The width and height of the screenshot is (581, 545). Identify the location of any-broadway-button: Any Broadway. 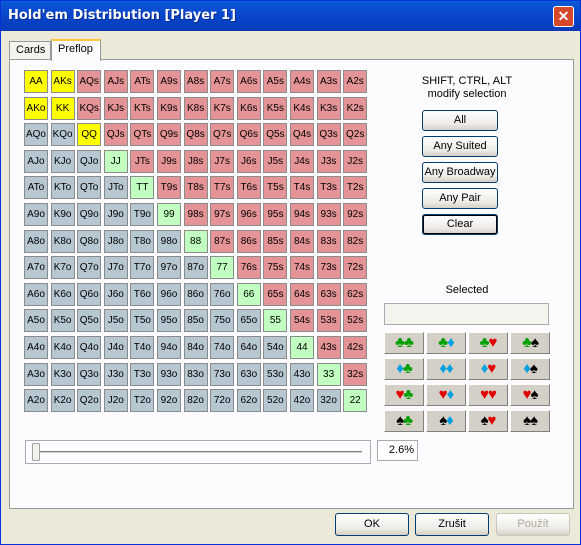
(460, 172).